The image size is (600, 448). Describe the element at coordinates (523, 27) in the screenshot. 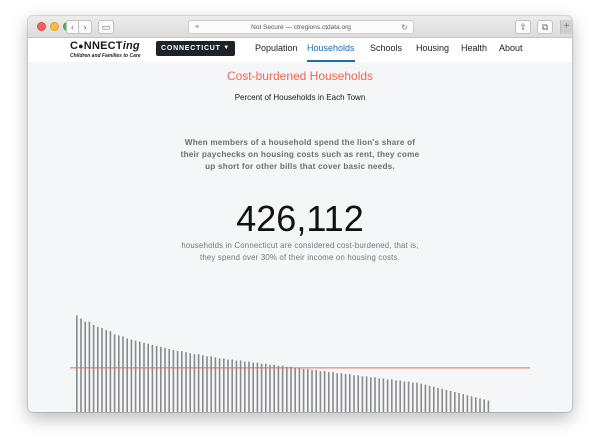

I see `share-icon: ⇧` at that location.